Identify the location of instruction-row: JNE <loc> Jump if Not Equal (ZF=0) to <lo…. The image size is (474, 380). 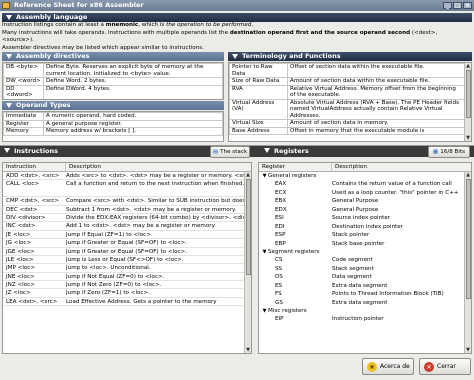
(124, 277).